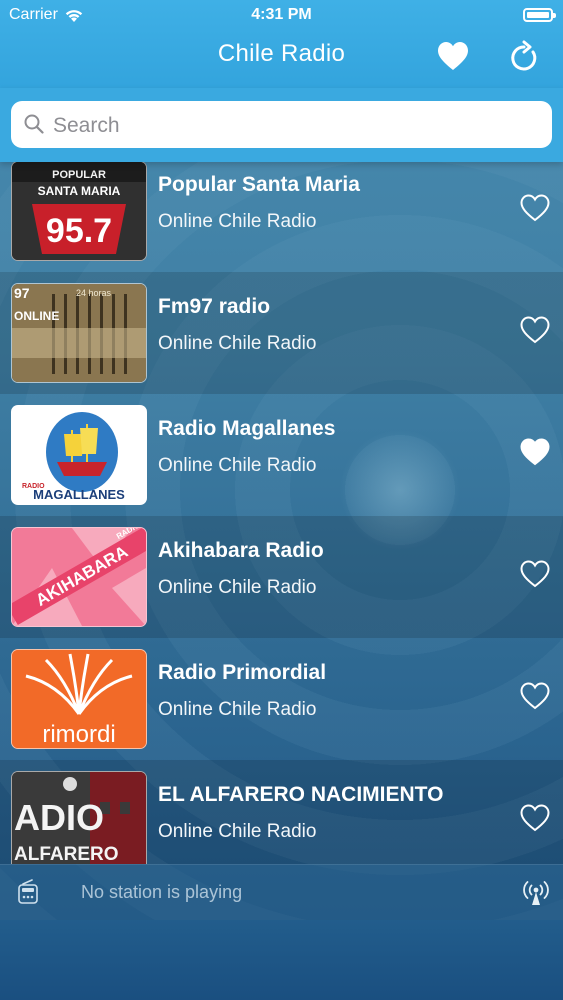 This screenshot has width=563, height=1000. What do you see at coordinates (79, 577) in the screenshot?
I see `station-logo: AKIHABARA RADIO` at bounding box center [79, 577].